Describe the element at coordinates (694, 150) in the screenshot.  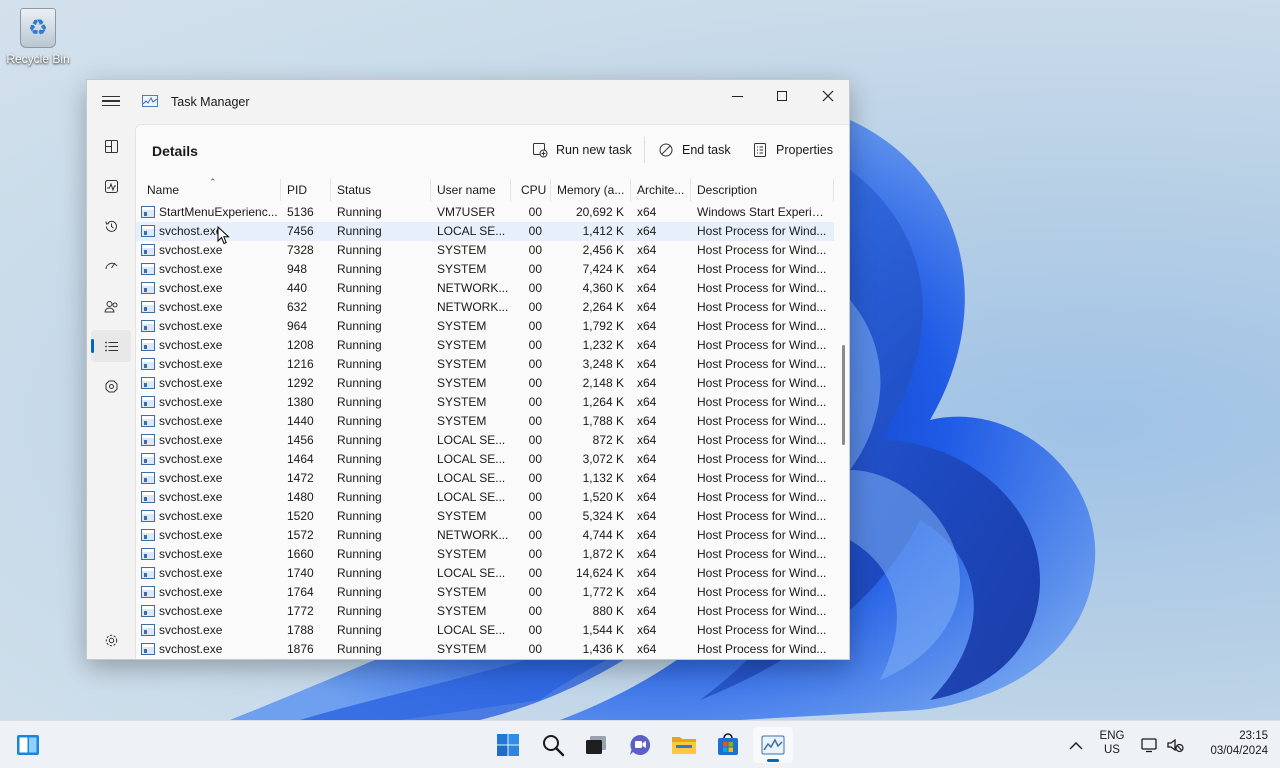
I see `end-task-button: End task` at that location.